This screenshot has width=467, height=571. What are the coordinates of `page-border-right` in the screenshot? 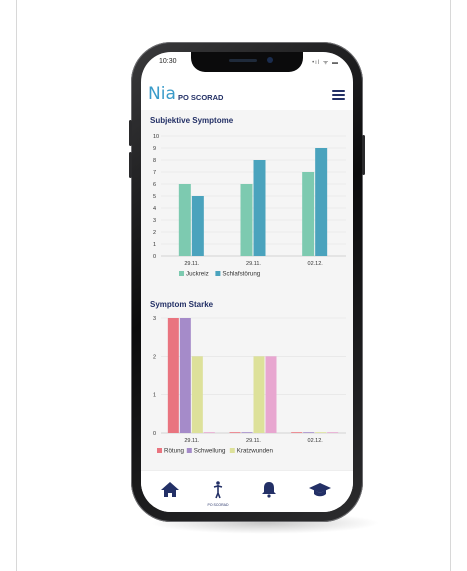 It's located at (450, 285).